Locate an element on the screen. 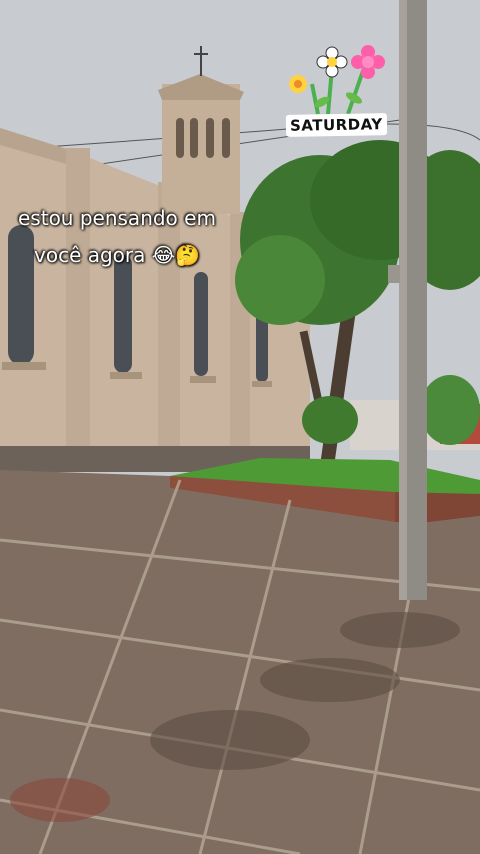 The image size is (480, 854). sticker-label: SATURDAY is located at coordinates (336, 125).